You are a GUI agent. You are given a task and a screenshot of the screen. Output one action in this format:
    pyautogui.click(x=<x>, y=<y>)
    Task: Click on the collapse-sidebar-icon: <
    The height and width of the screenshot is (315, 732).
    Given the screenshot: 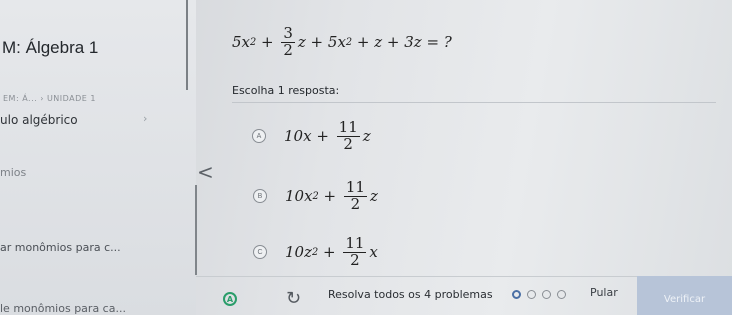 What is the action you would take?
    pyautogui.click(x=205, y=172)
    